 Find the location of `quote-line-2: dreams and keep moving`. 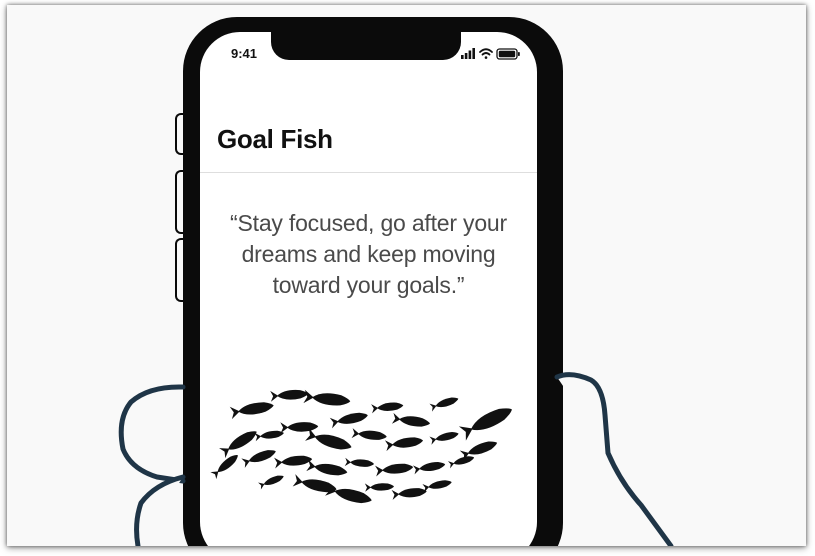

quote-line-2: dreams and keep moving is located at coordinates (368, 254).